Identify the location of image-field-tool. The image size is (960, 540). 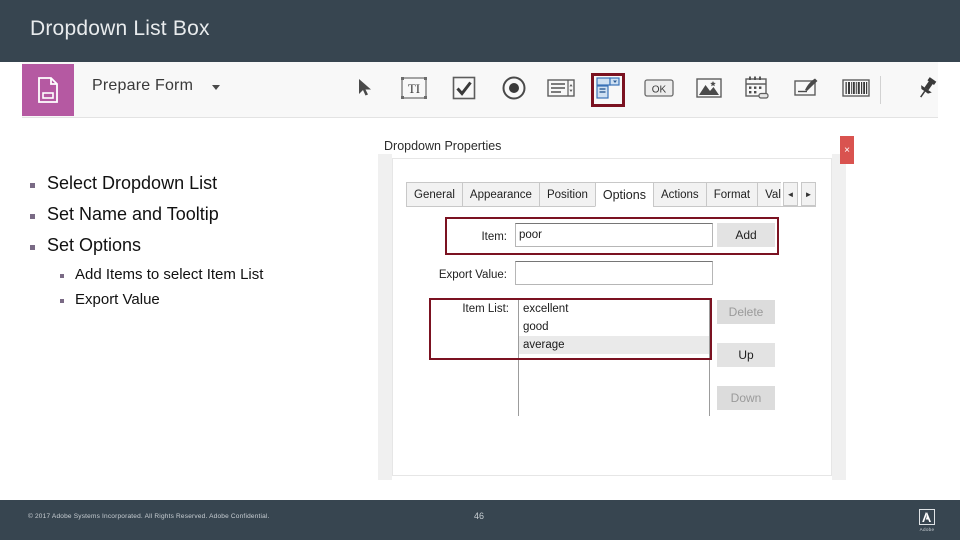
(709, 90).